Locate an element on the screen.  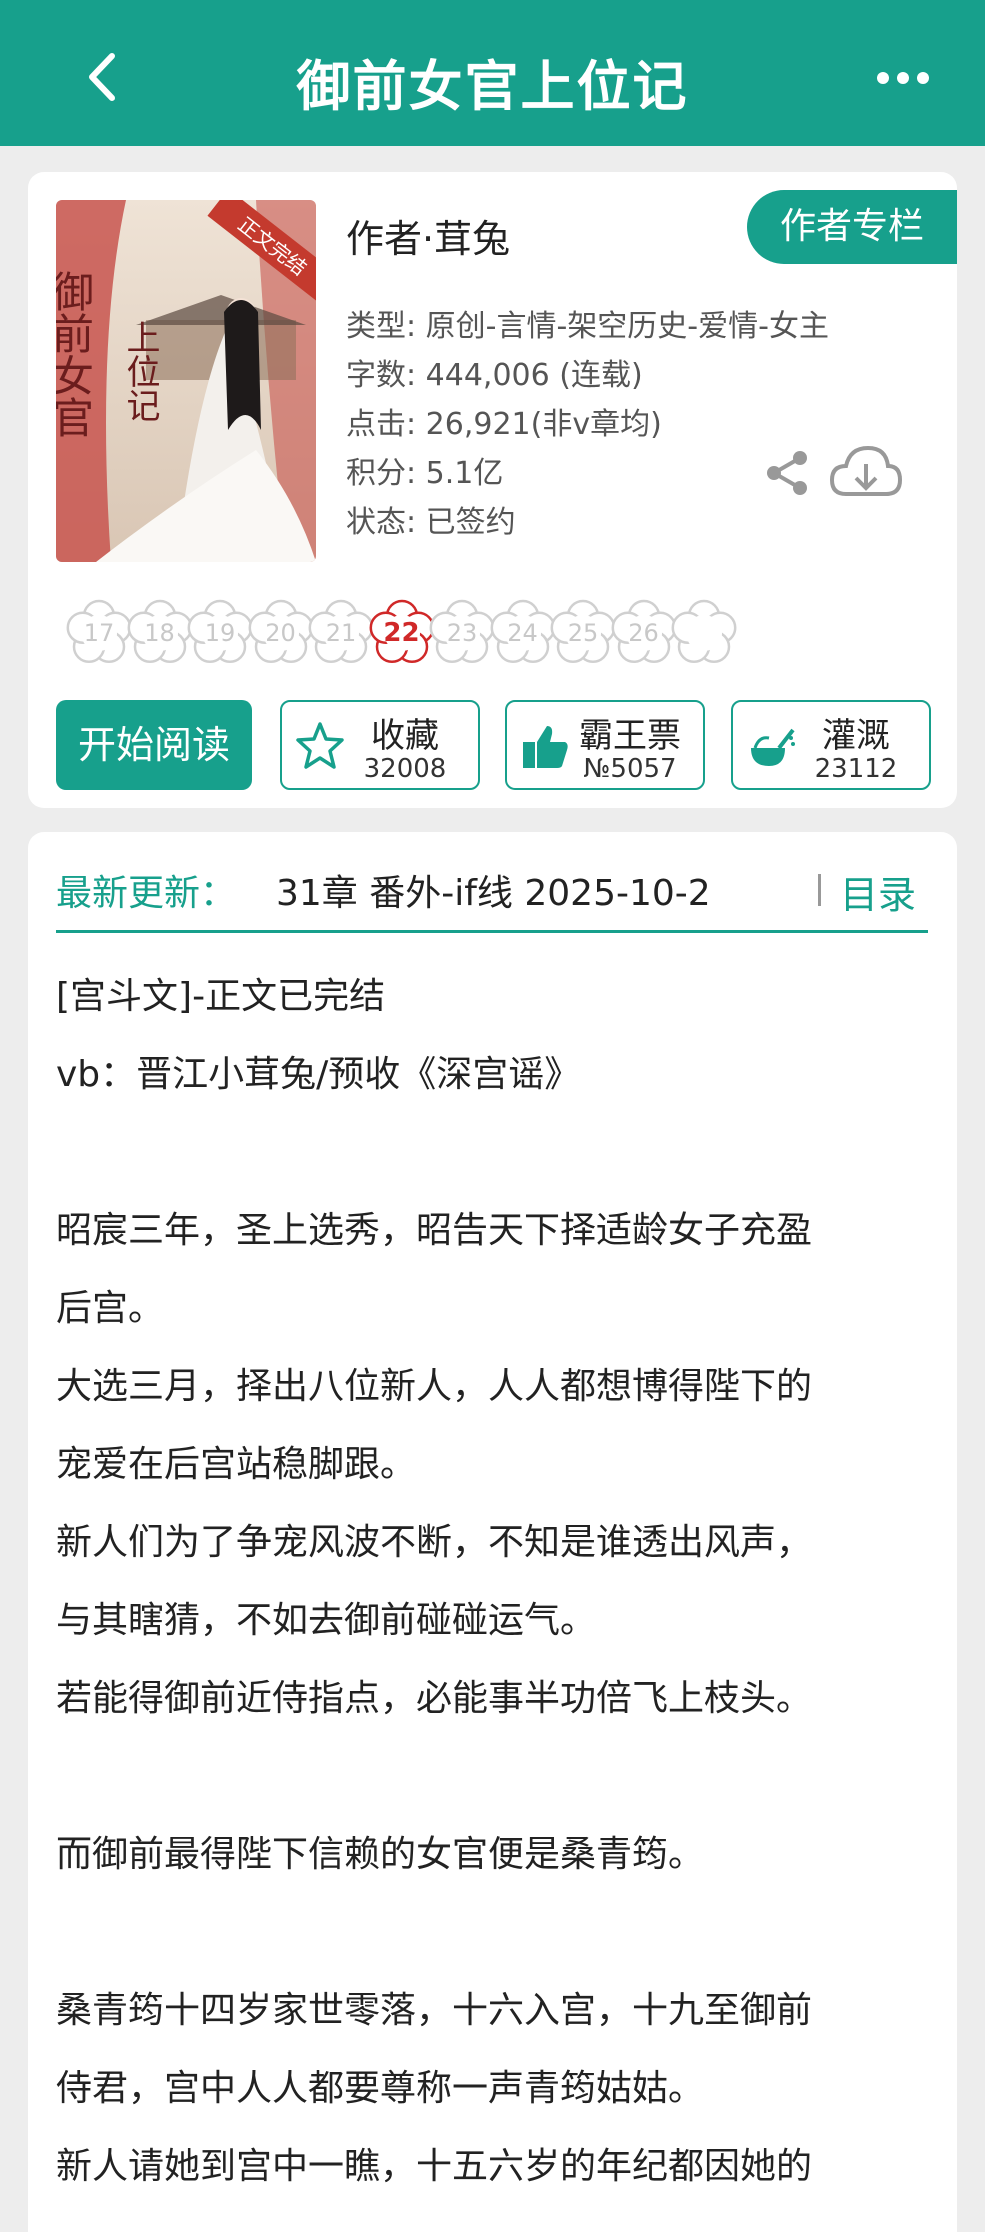
description-line: 侍君，宫中人人都要尊称一声青筠姑姑。 is located at coordinates (380, 2088).